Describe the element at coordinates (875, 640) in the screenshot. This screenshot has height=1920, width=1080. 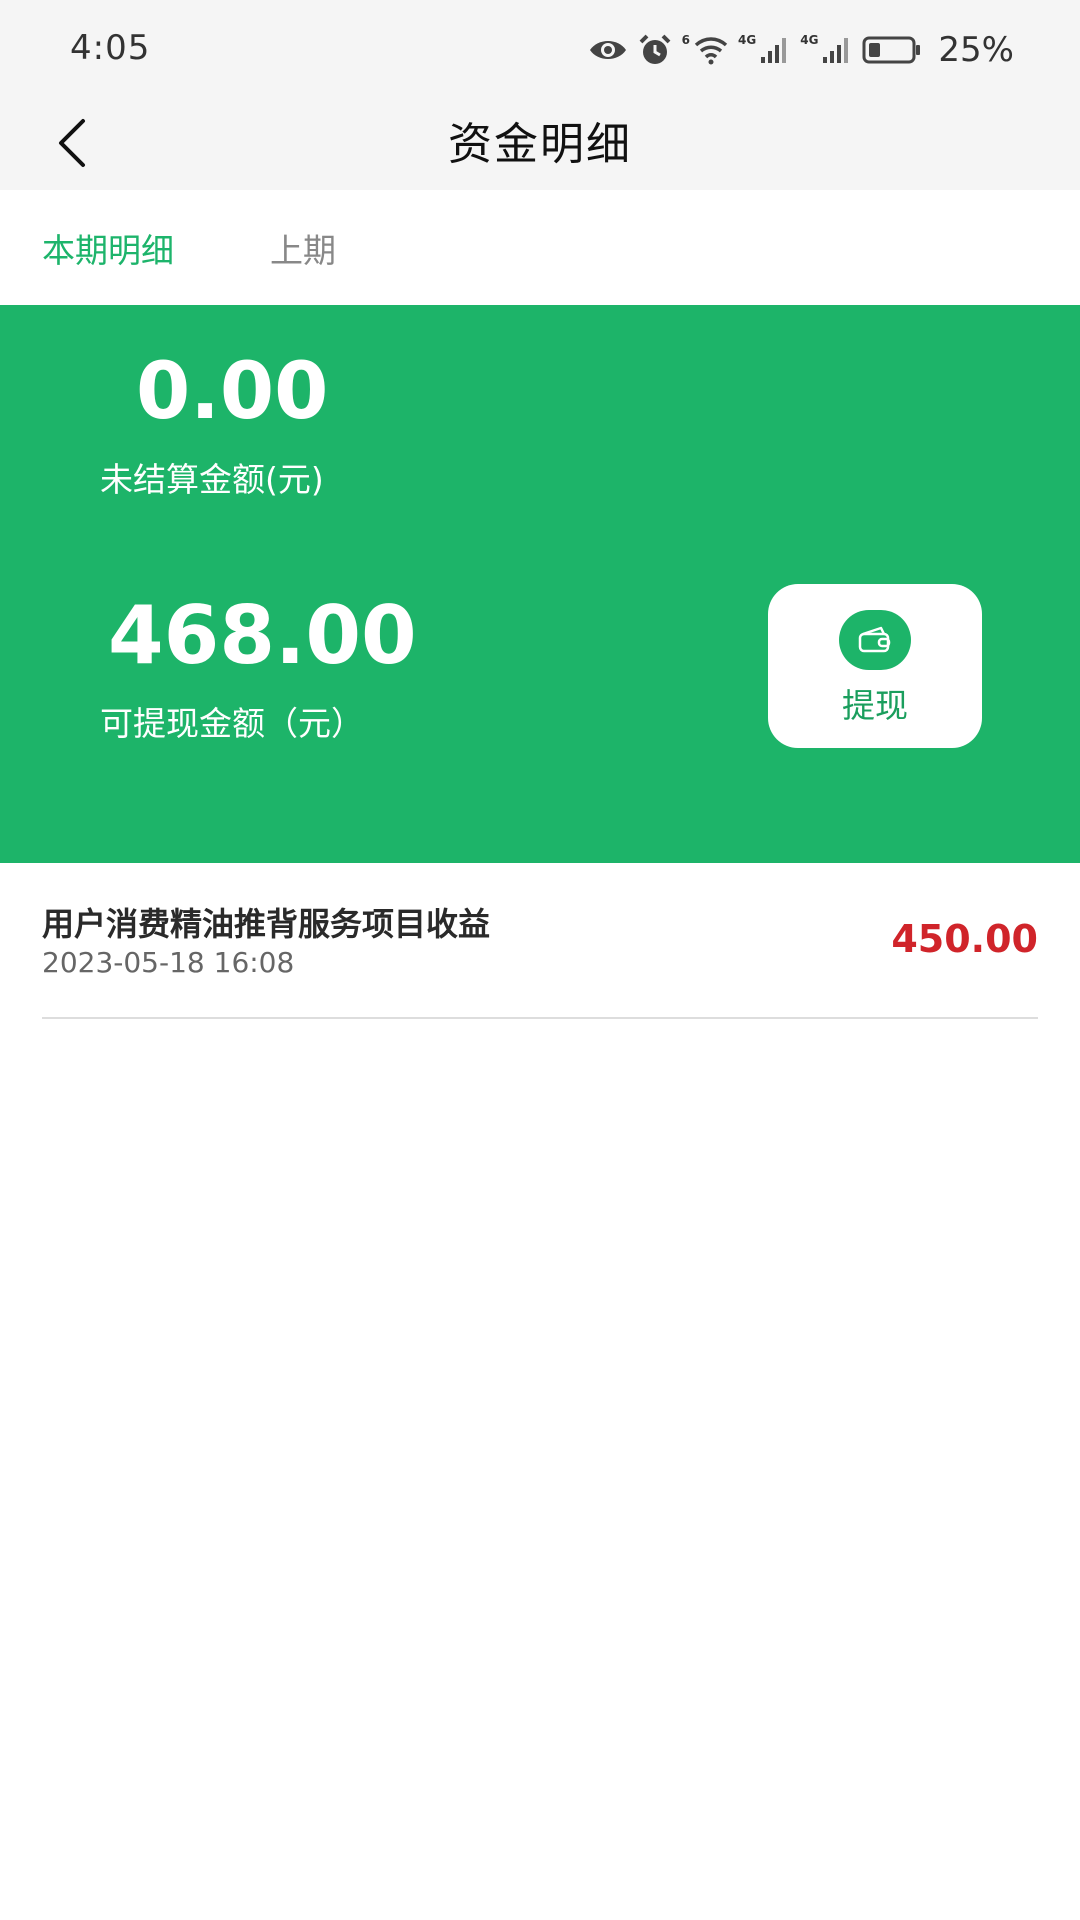
I see `wallet-icon` at that location.